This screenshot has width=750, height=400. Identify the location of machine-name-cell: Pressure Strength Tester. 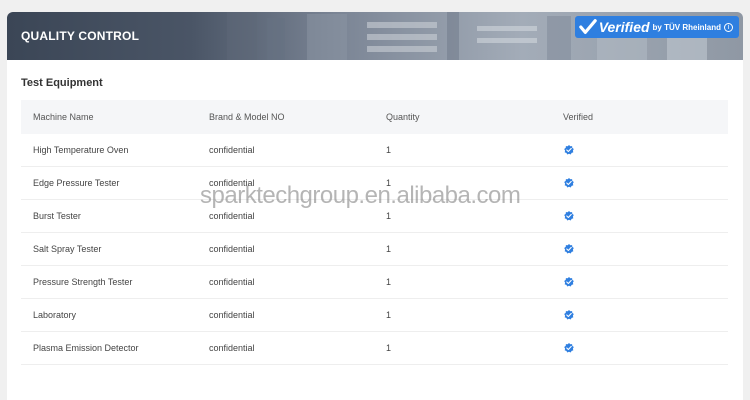
(83, 282).